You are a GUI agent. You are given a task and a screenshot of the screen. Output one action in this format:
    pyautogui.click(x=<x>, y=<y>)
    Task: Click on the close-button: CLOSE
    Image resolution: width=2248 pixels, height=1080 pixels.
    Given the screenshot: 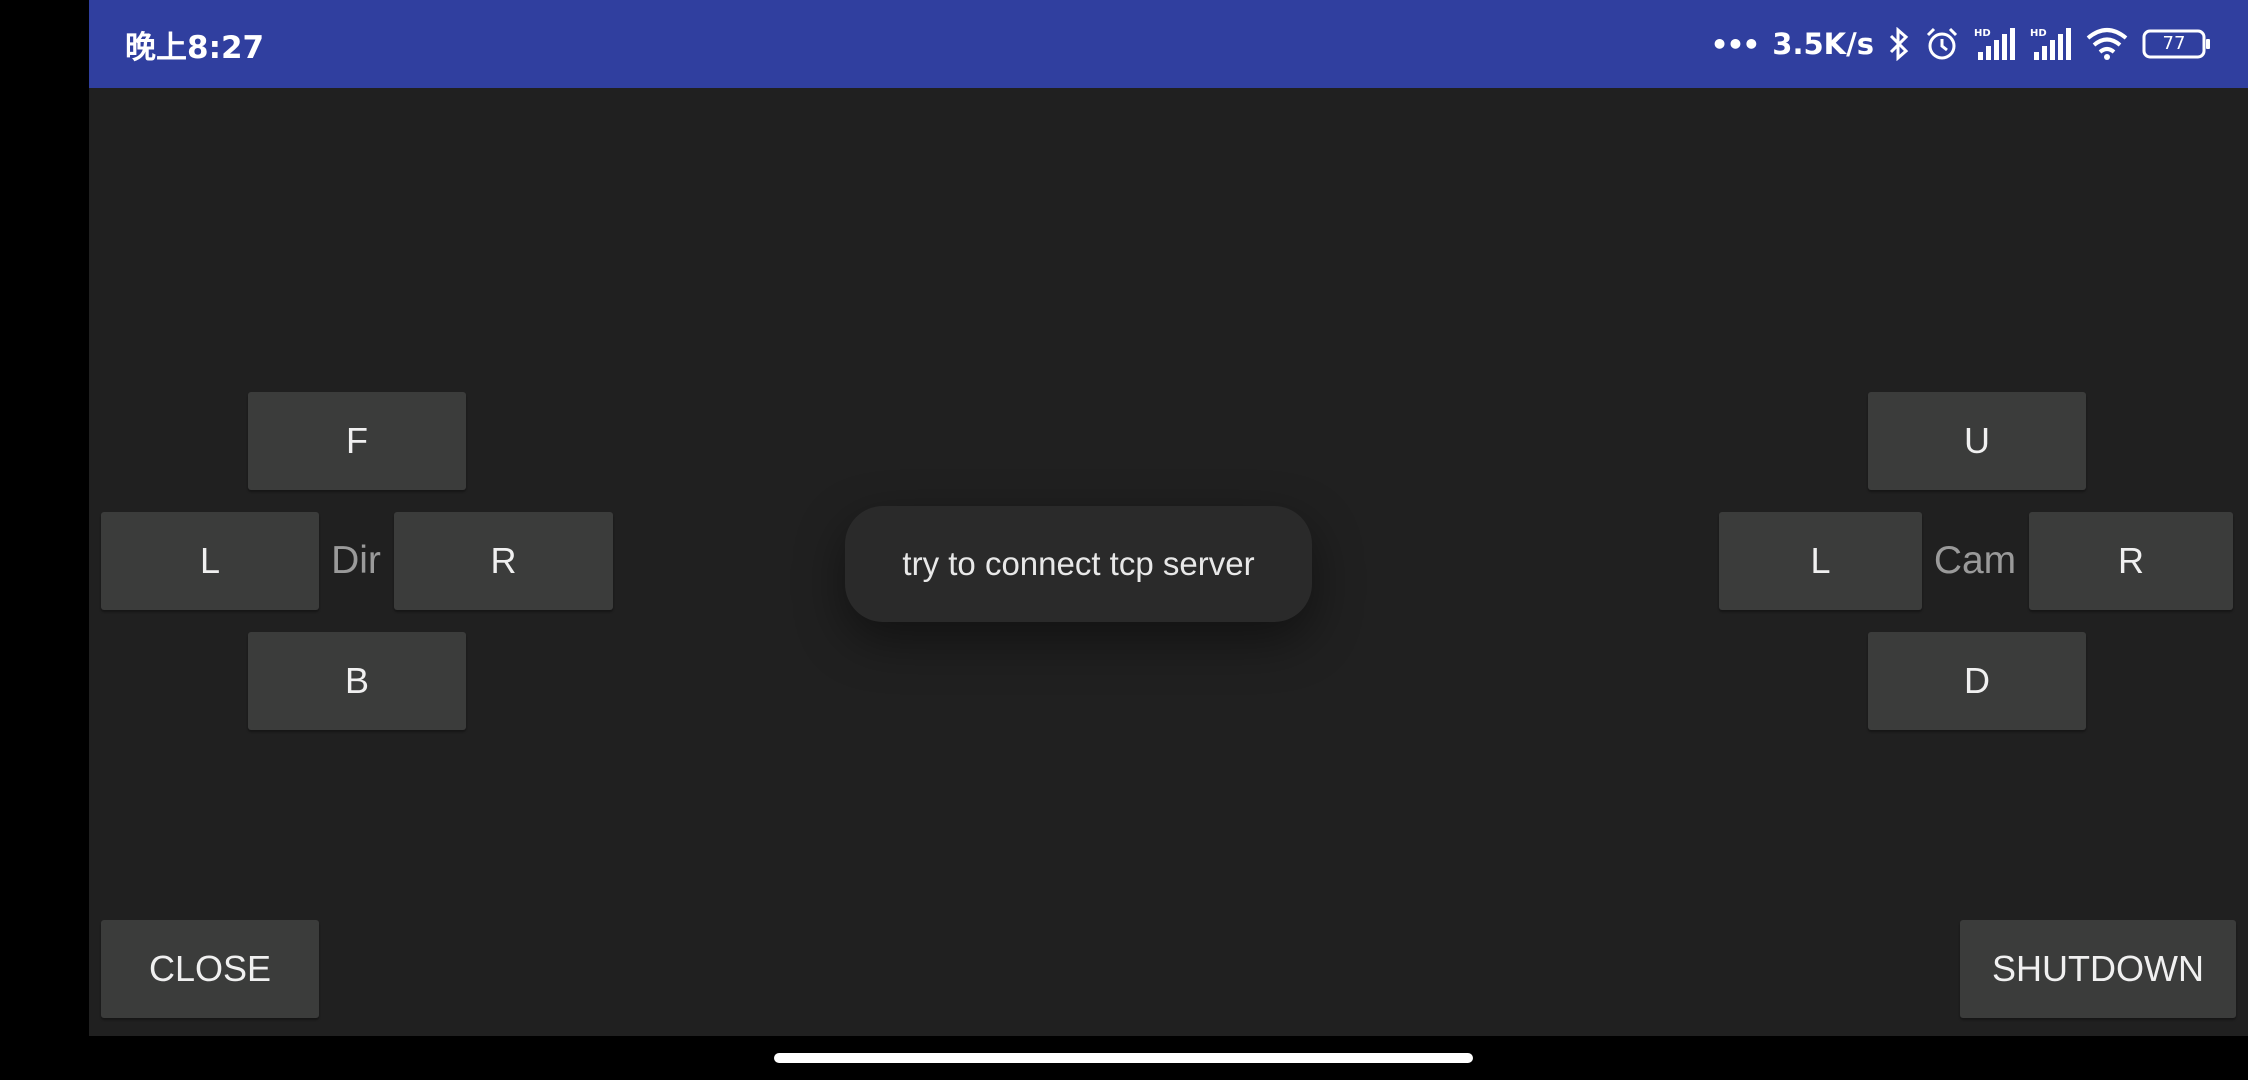 What is the action you would take?
    pyautogui.click(x=210, y=969)
    